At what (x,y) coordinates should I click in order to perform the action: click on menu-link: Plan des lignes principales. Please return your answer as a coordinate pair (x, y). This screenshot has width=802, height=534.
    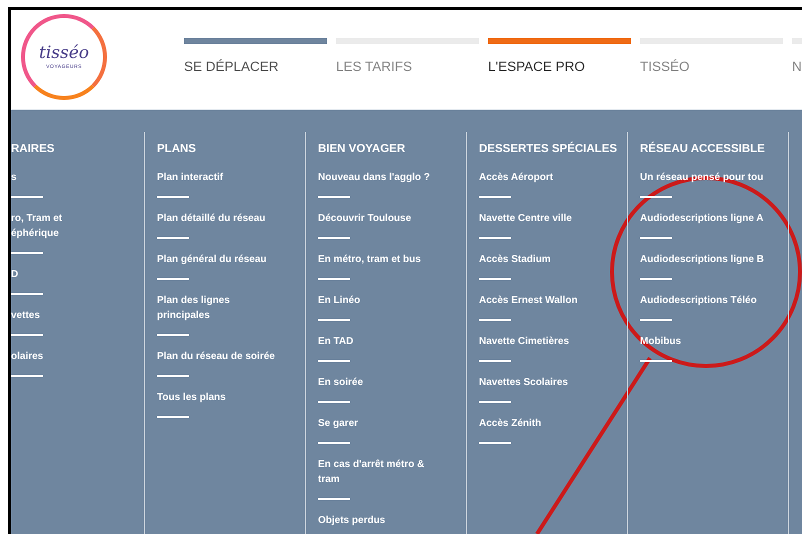
    Looking at the image, I should click on (219, 308).